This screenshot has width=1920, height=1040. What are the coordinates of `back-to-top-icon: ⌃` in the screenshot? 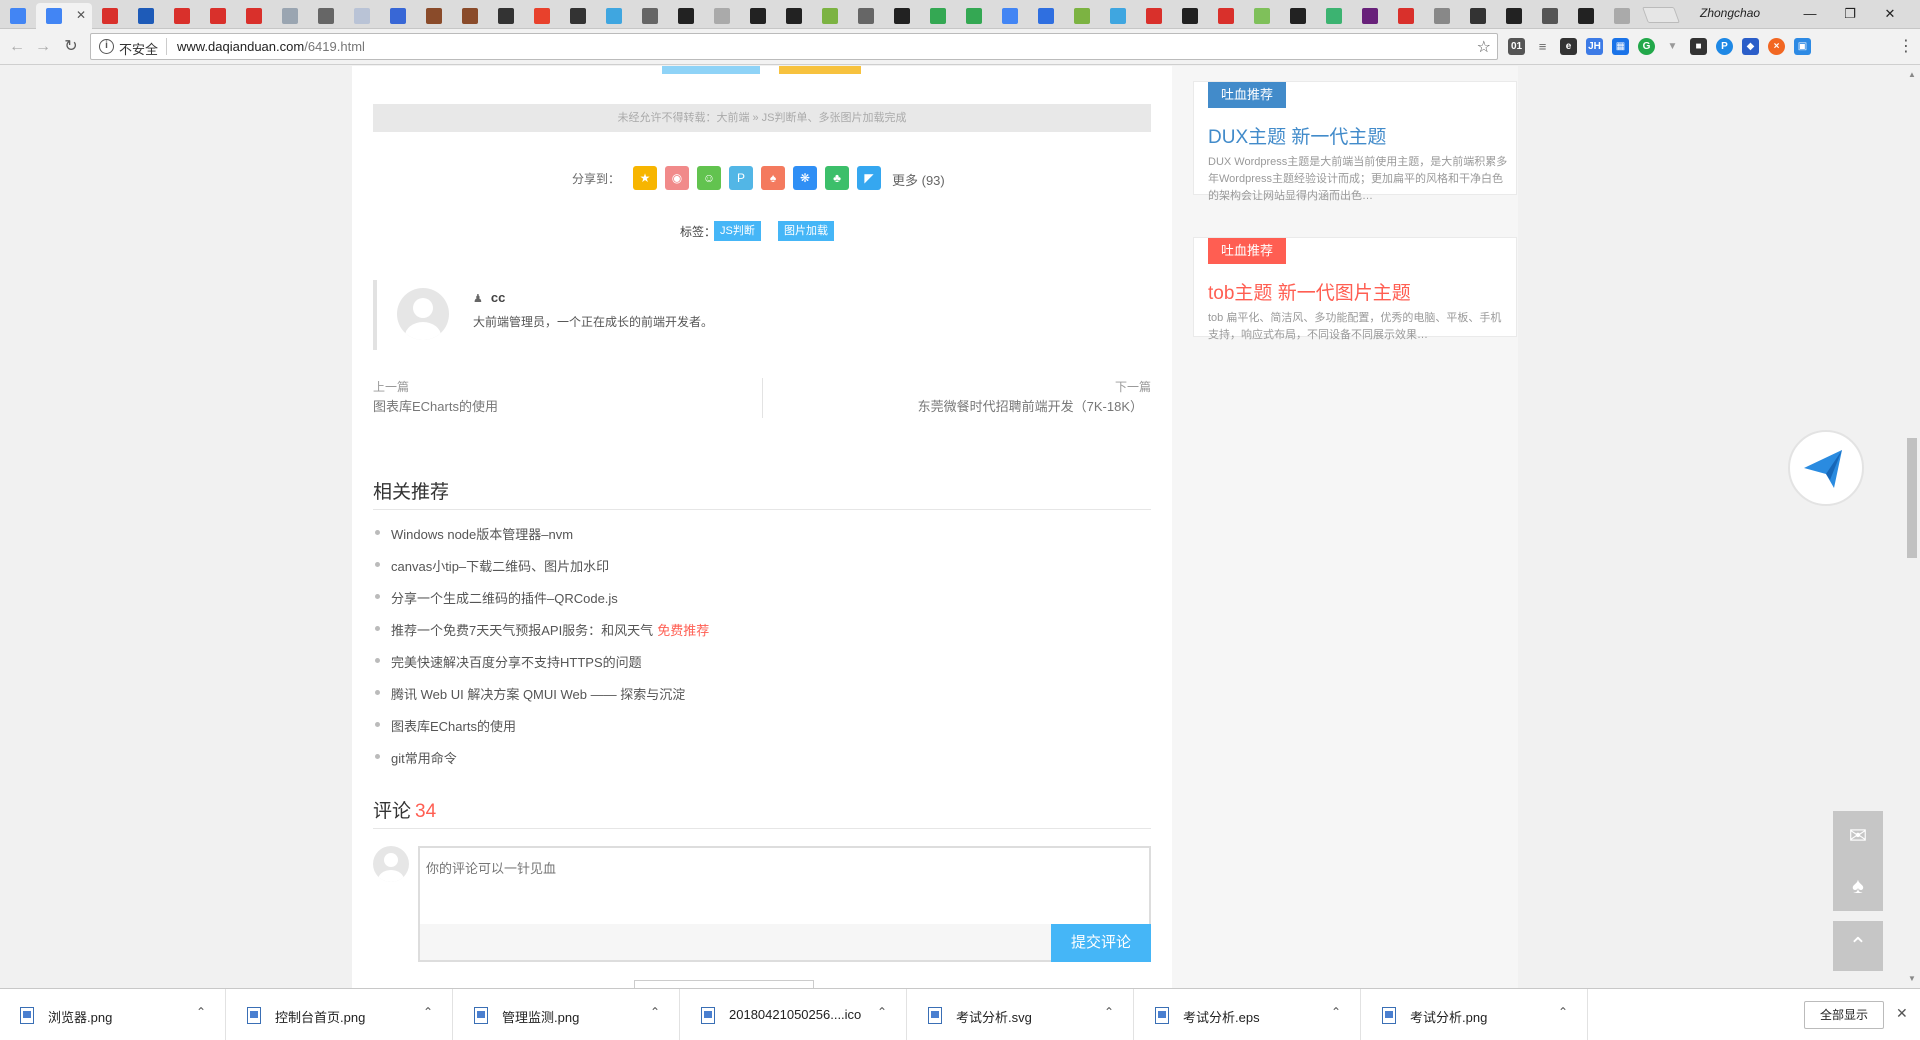 It's located at (1858, 946).